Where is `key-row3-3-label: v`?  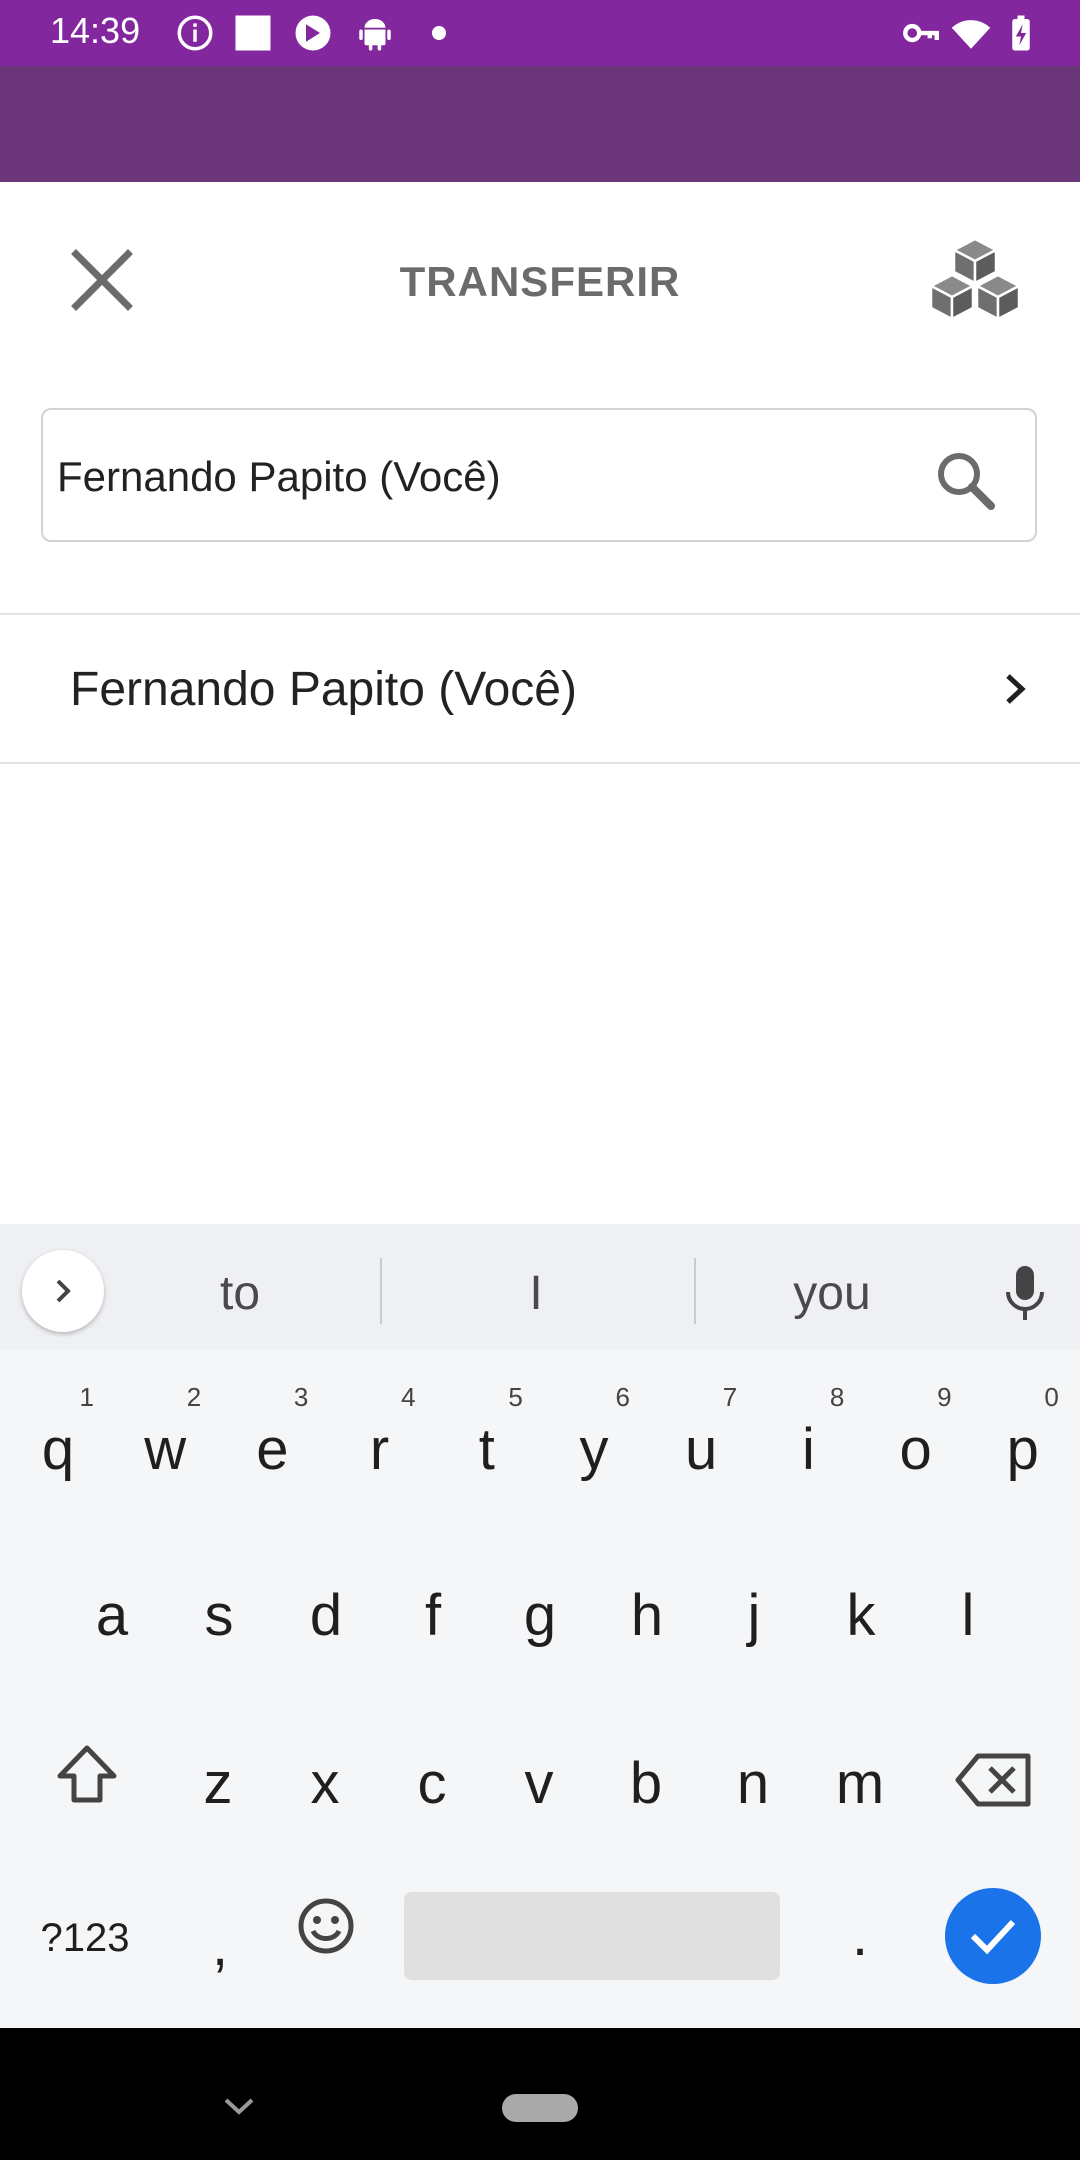
key-row3-3-label: v is located at coordinates (539, 1783).